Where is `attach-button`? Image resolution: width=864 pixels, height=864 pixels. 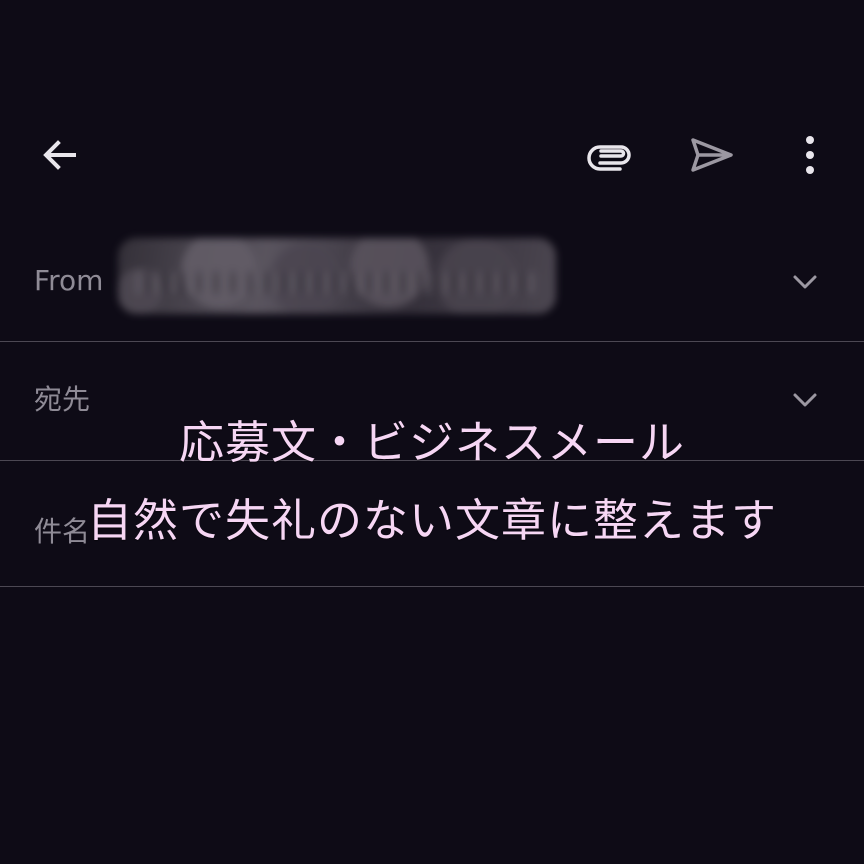 attach-button is located at coordinates (610, 155).